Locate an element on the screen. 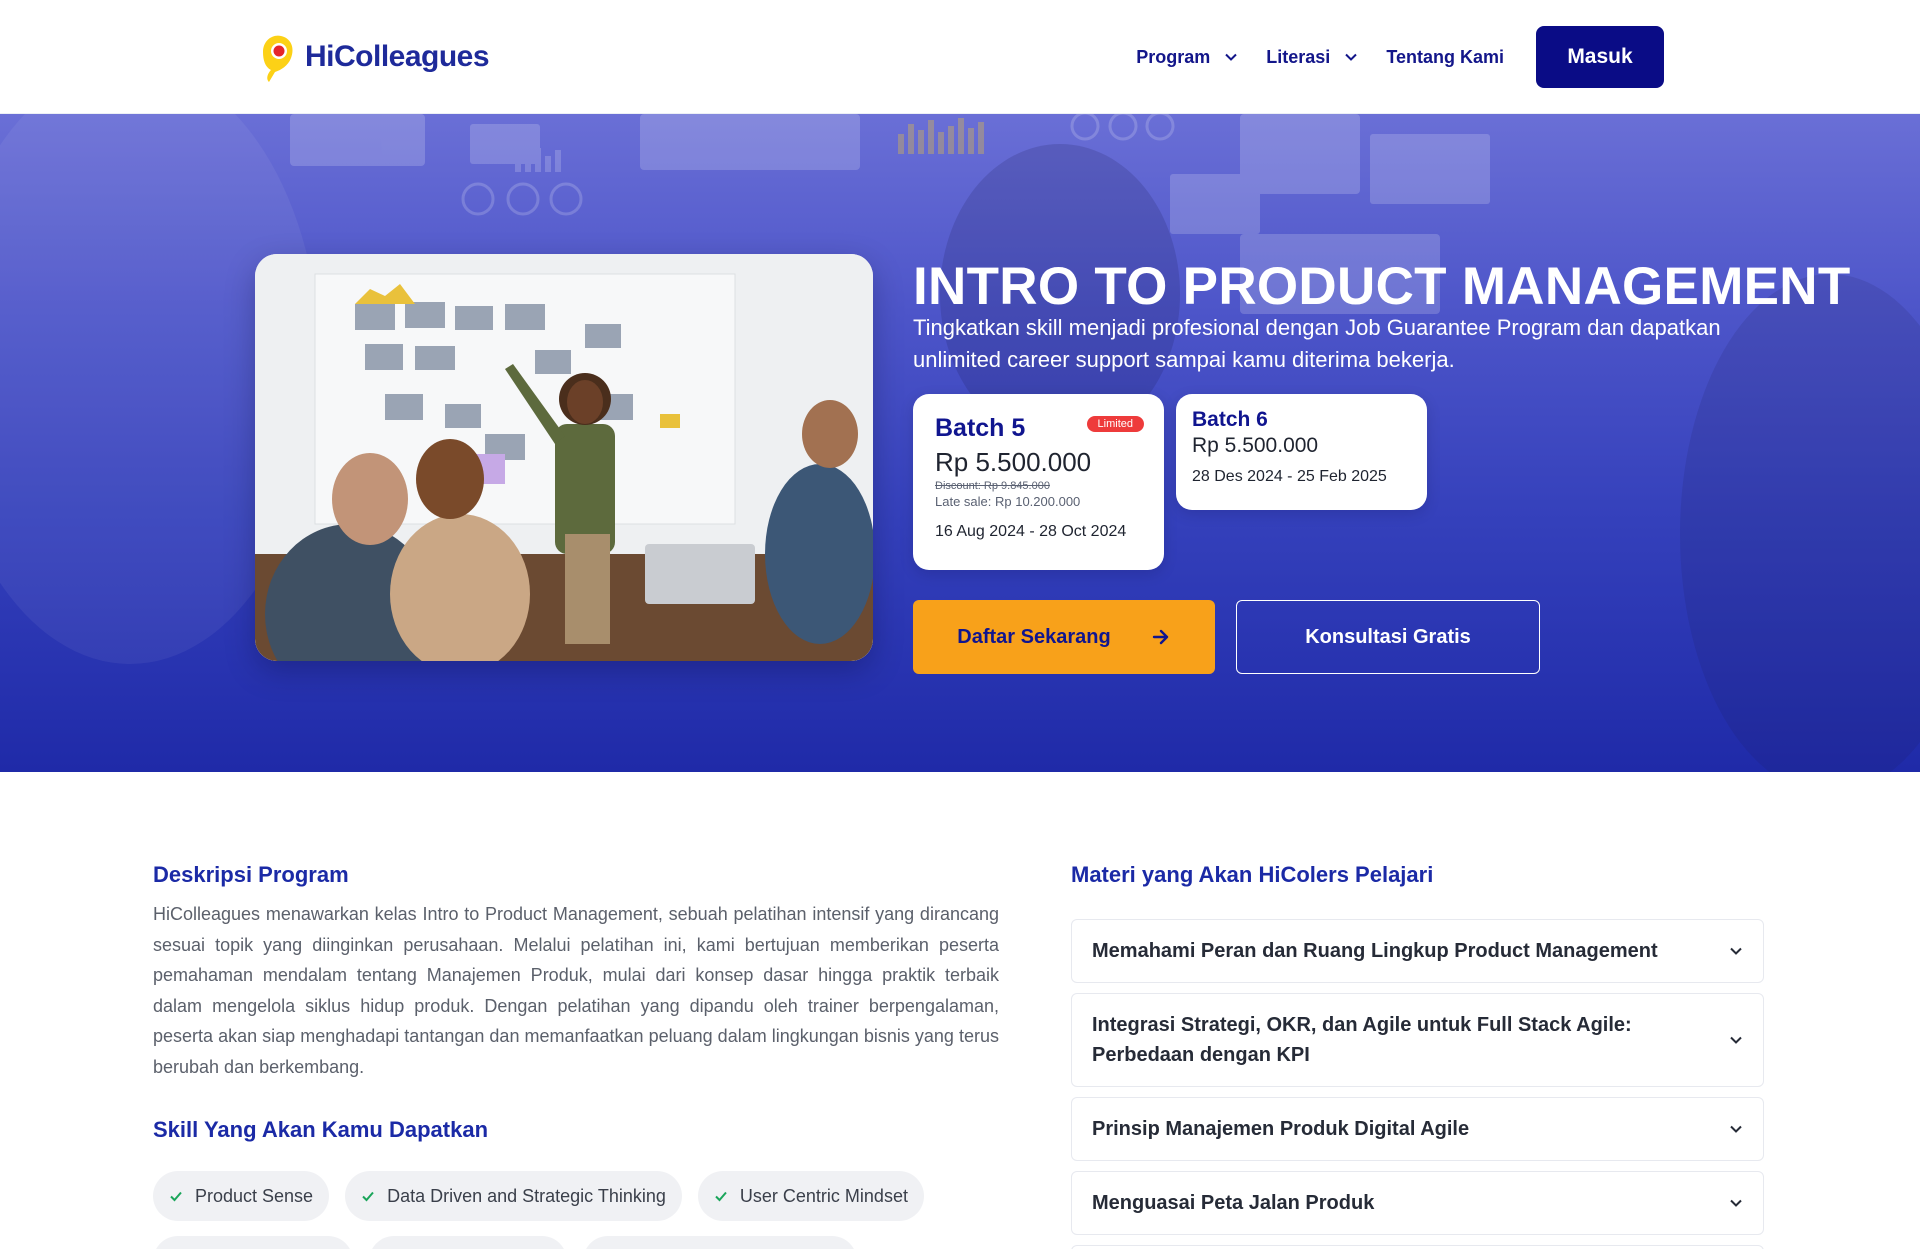 The width and height of the screenshot is (1920, 1249). description-title: Deskripsi Program is located at coordinates (251, 874).